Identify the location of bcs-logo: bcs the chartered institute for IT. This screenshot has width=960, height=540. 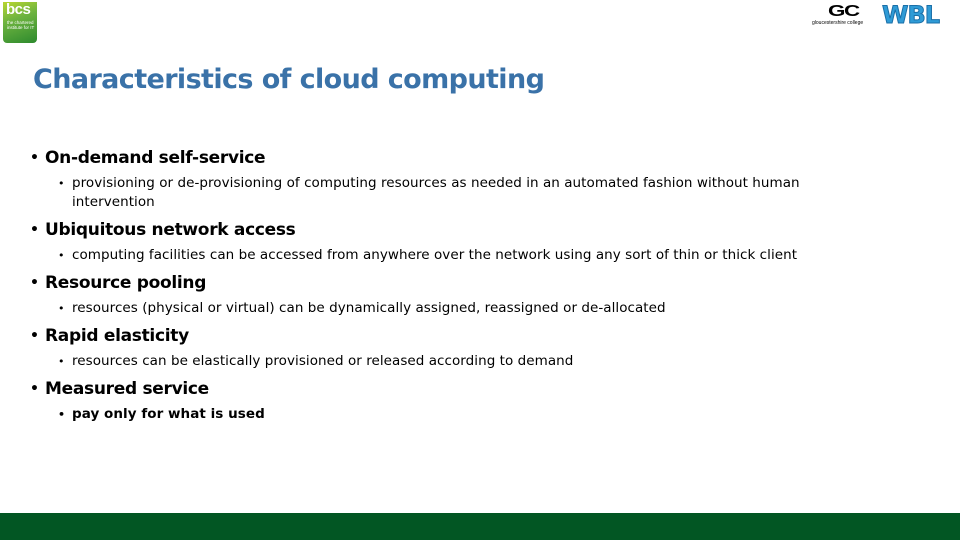
(20, 22).